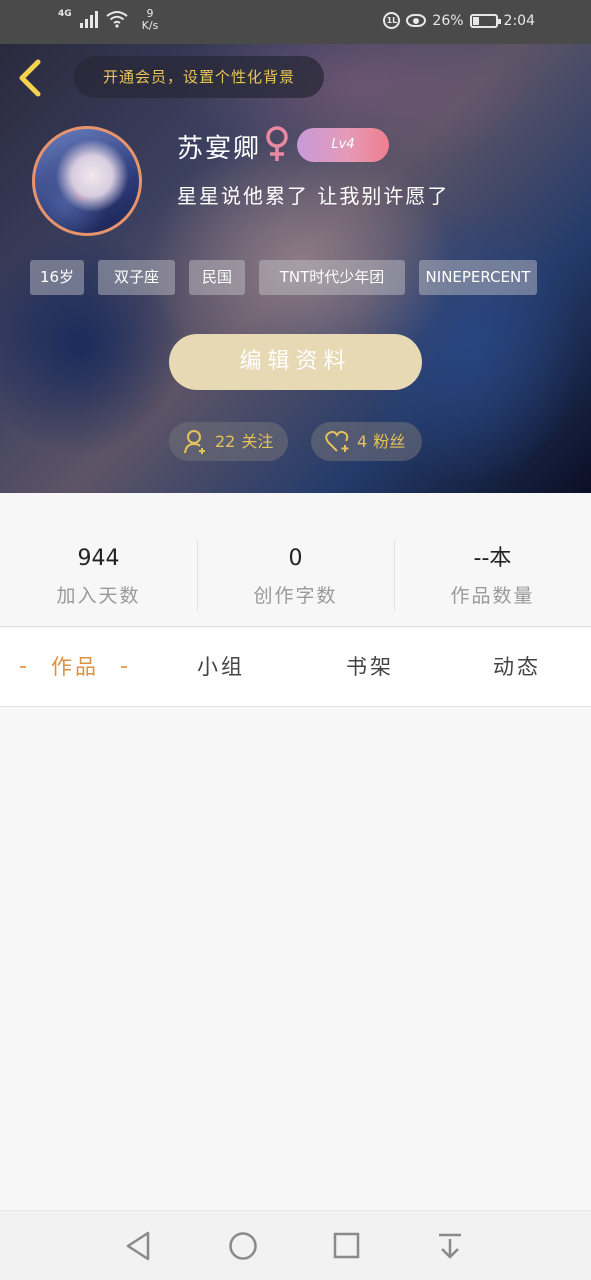  I want to click on network-speed: 9 K/s, so click(150, 20).